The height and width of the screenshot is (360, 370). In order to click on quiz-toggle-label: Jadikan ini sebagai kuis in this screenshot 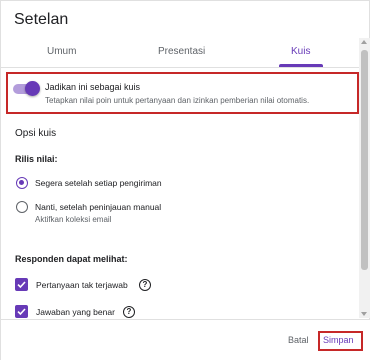, I will do `click(93, 87)`.